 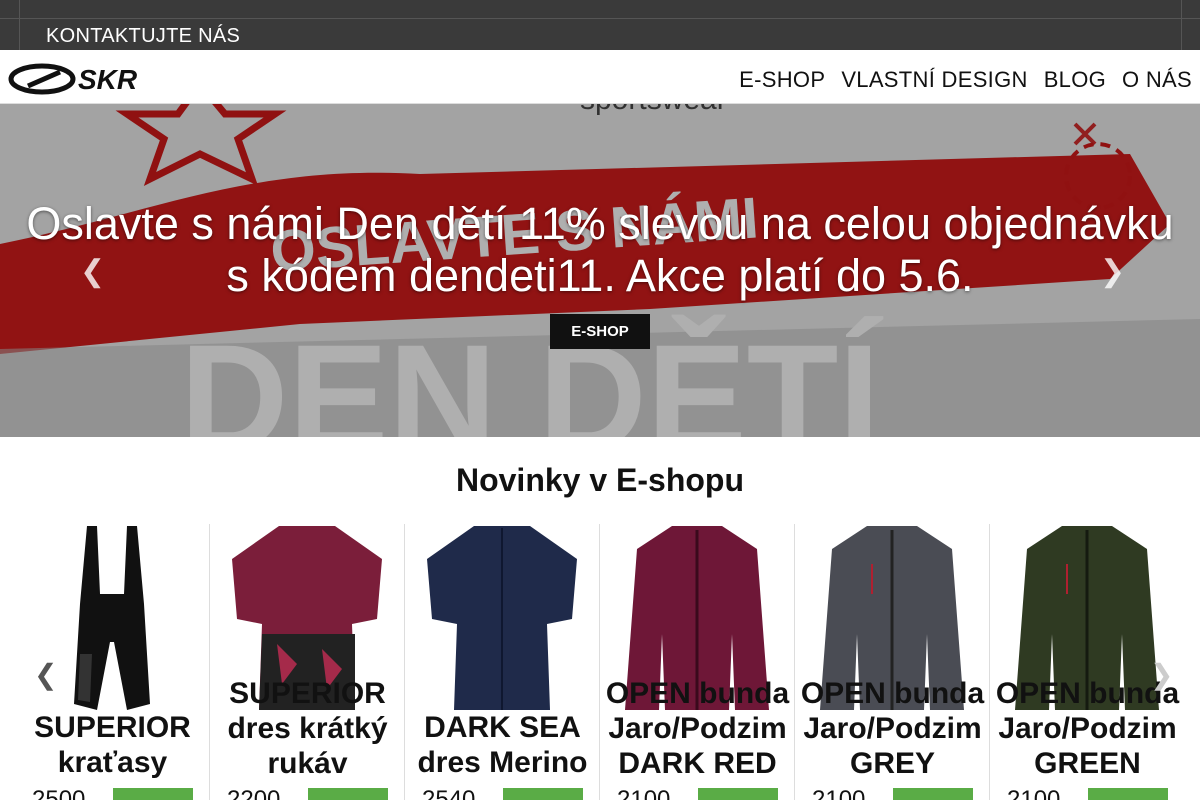 I want to click on product-card: SUPERIOR dres krátký rukáv 2200, so click(x=307, y=662).